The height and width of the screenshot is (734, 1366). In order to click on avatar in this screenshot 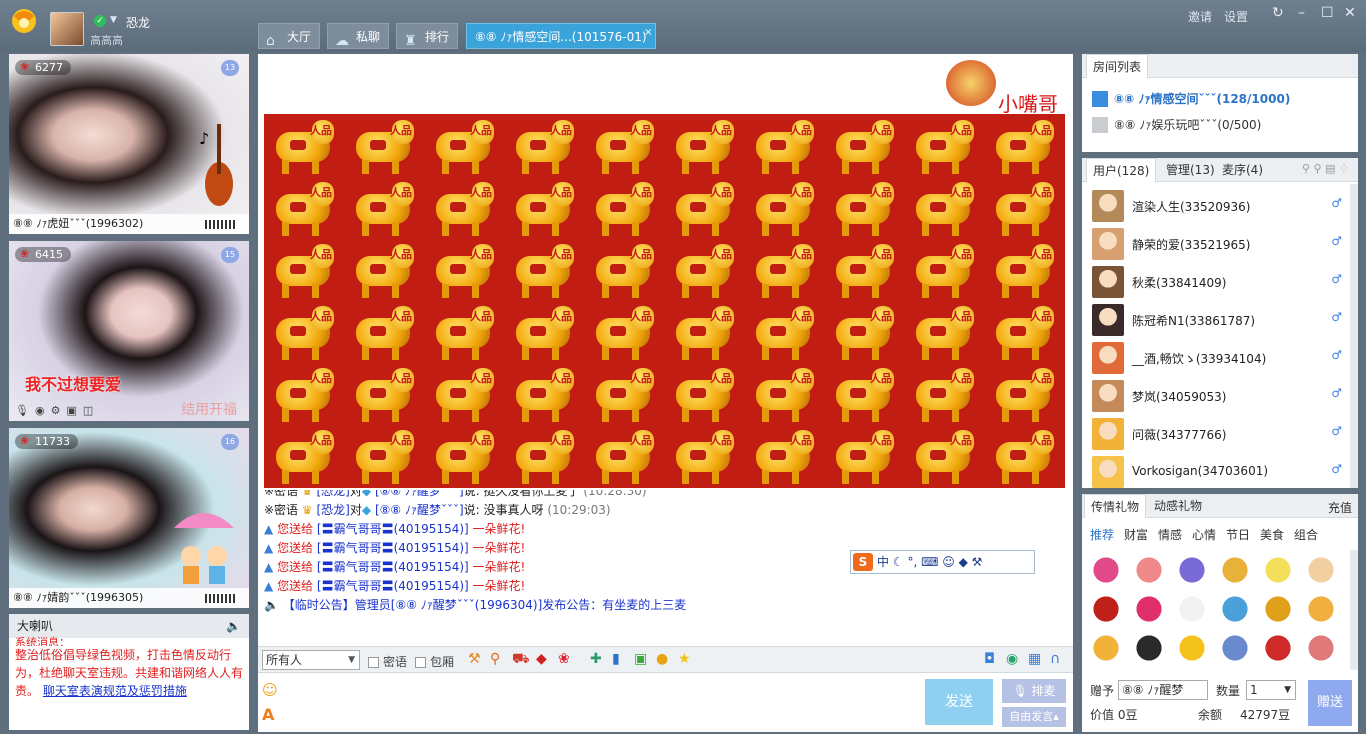, I will do `click(67, 29)`.